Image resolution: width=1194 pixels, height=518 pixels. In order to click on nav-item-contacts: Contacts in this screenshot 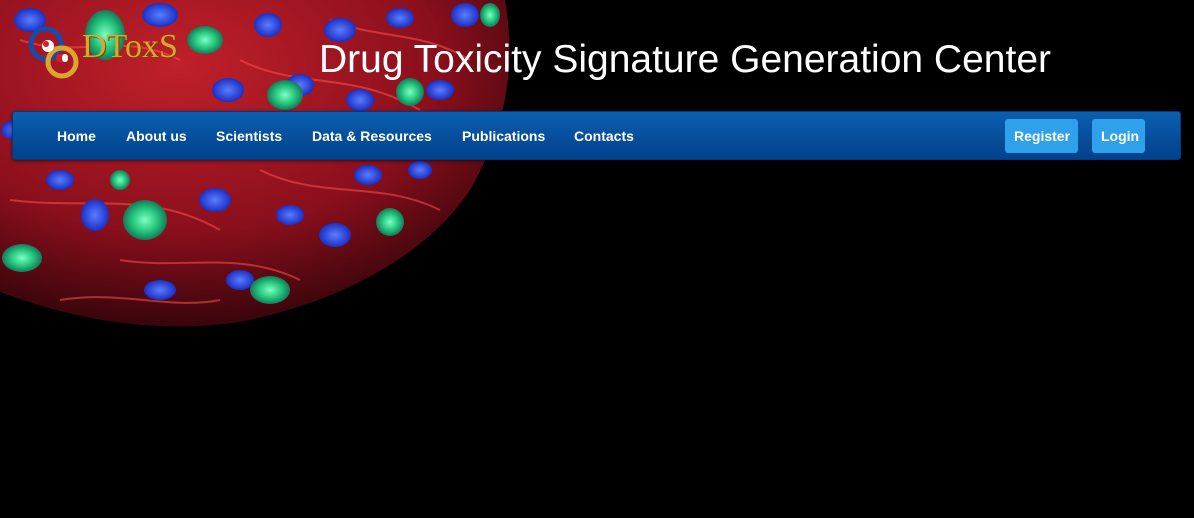, I will do `click(604, 136)`.